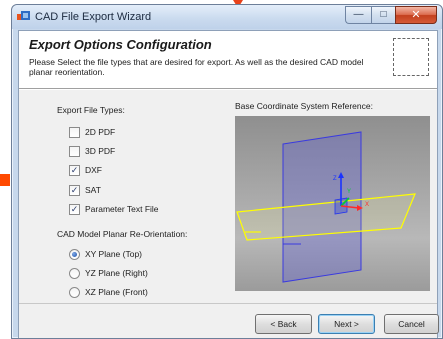 The width and height of the screenshot is (443, 339). I want to click on radio-label: XZ Plane (Front), so click(116, 292).